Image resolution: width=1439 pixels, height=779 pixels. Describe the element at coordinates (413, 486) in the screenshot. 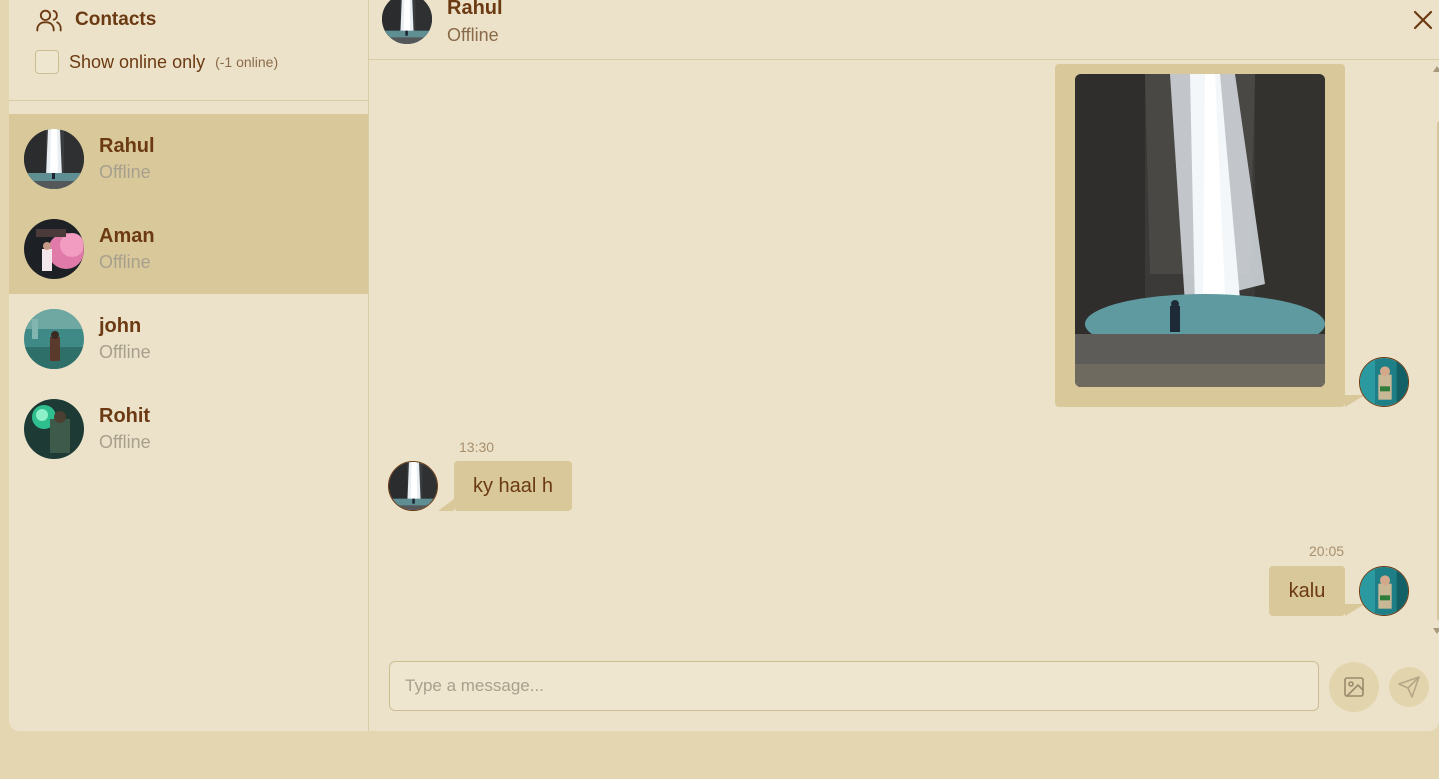

I see `contact-avatar` at that location.